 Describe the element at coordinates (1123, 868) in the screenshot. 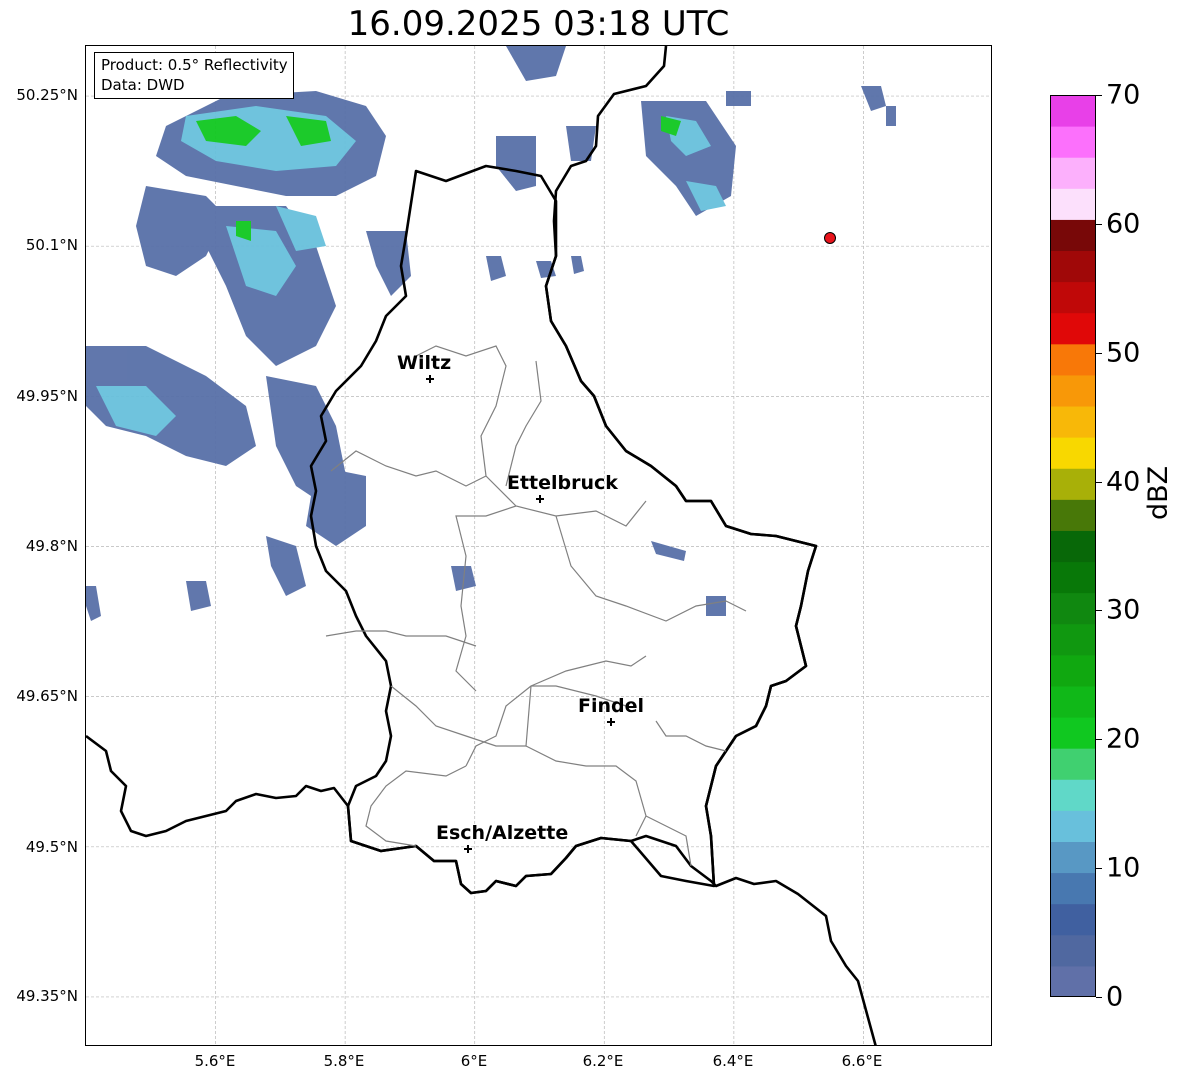

I see `colorbar-tick-label: 10` at that location.